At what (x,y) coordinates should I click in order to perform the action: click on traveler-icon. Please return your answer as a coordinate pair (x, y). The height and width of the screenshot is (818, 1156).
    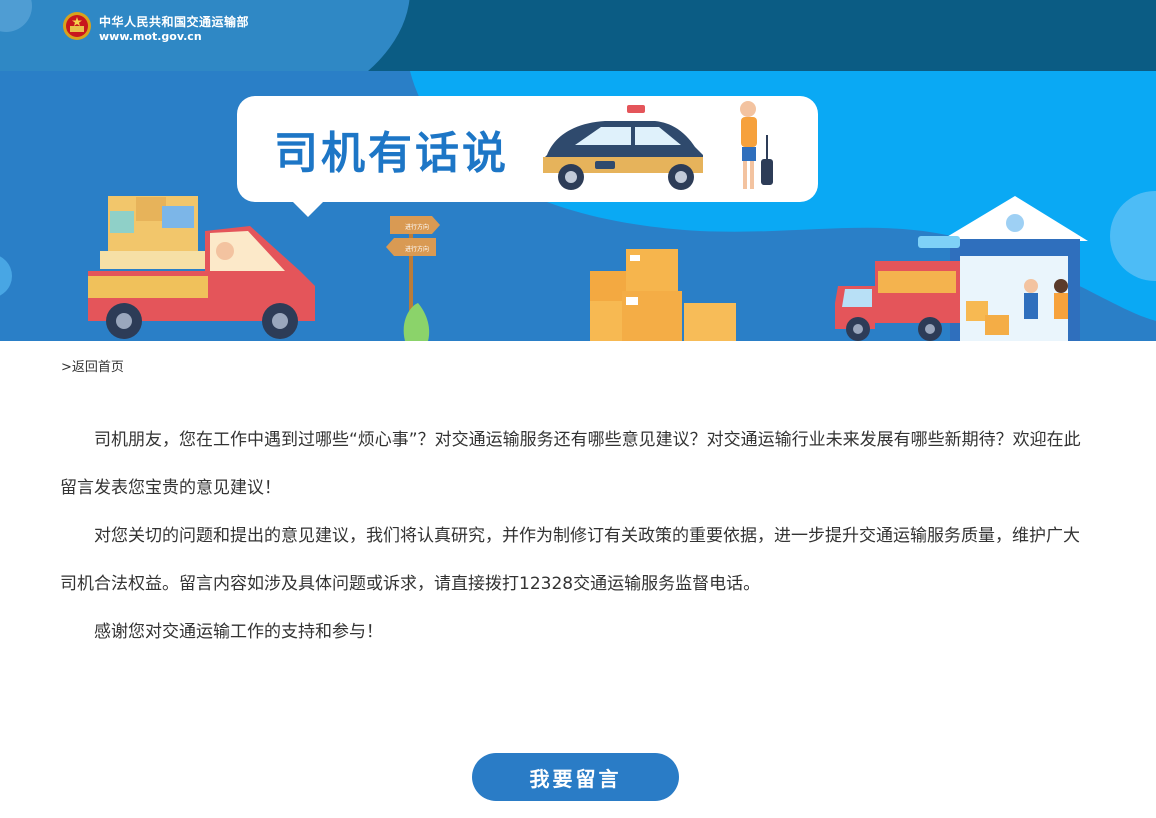
    Looking at the image, I should click on (756, 145).